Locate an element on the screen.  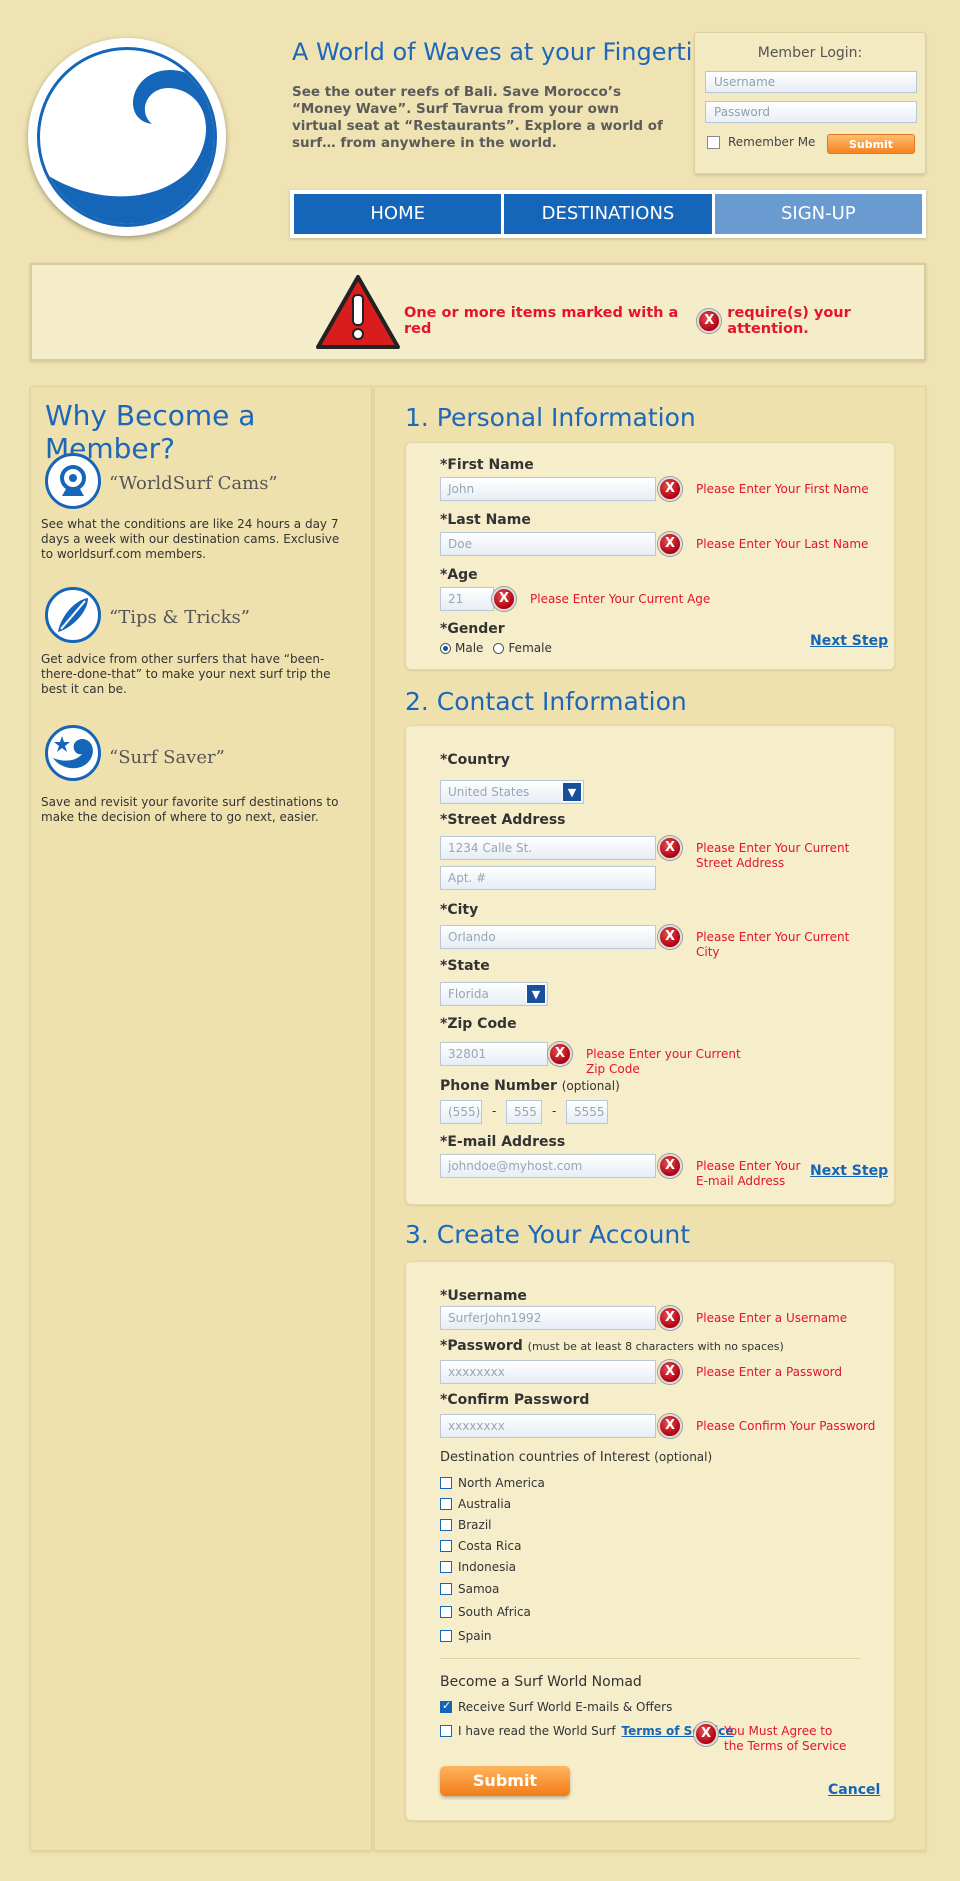
zip-input: 32801 is located at coordinates (494, 1054).